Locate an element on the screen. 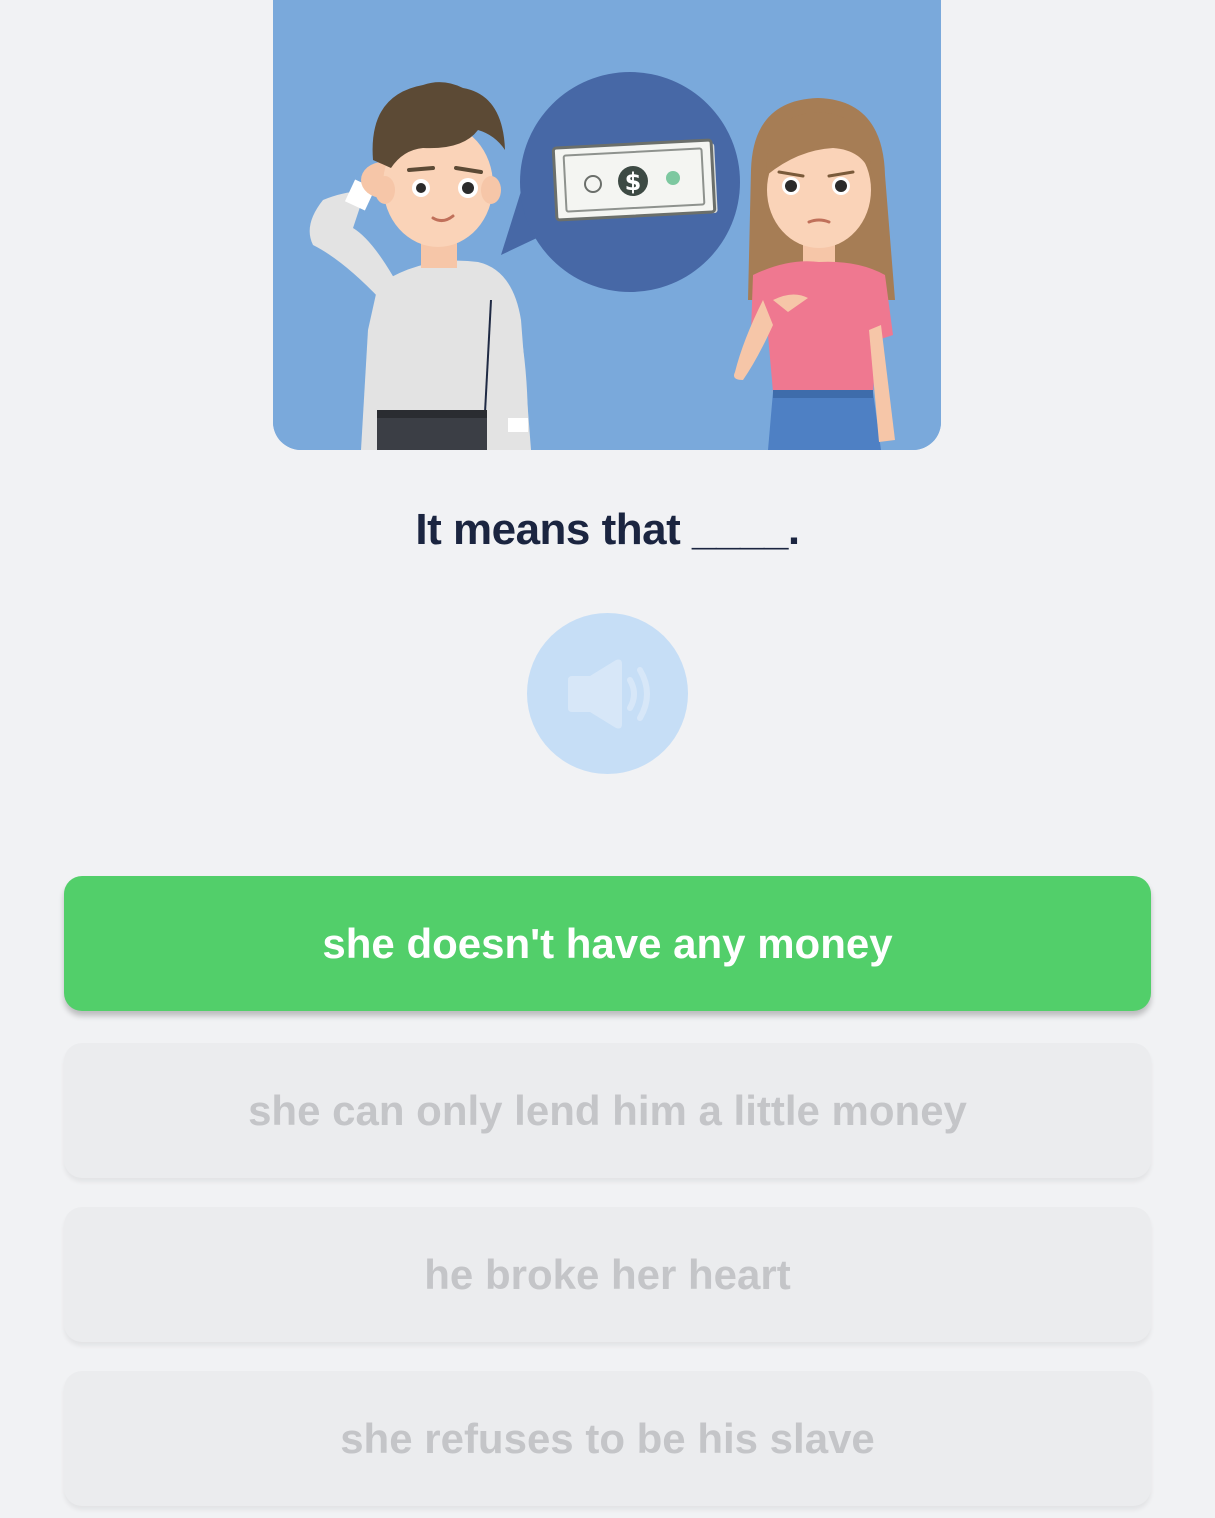 This screenshot has height=1518, width=1215. play-audio-button is located at coordinates (607, 693).